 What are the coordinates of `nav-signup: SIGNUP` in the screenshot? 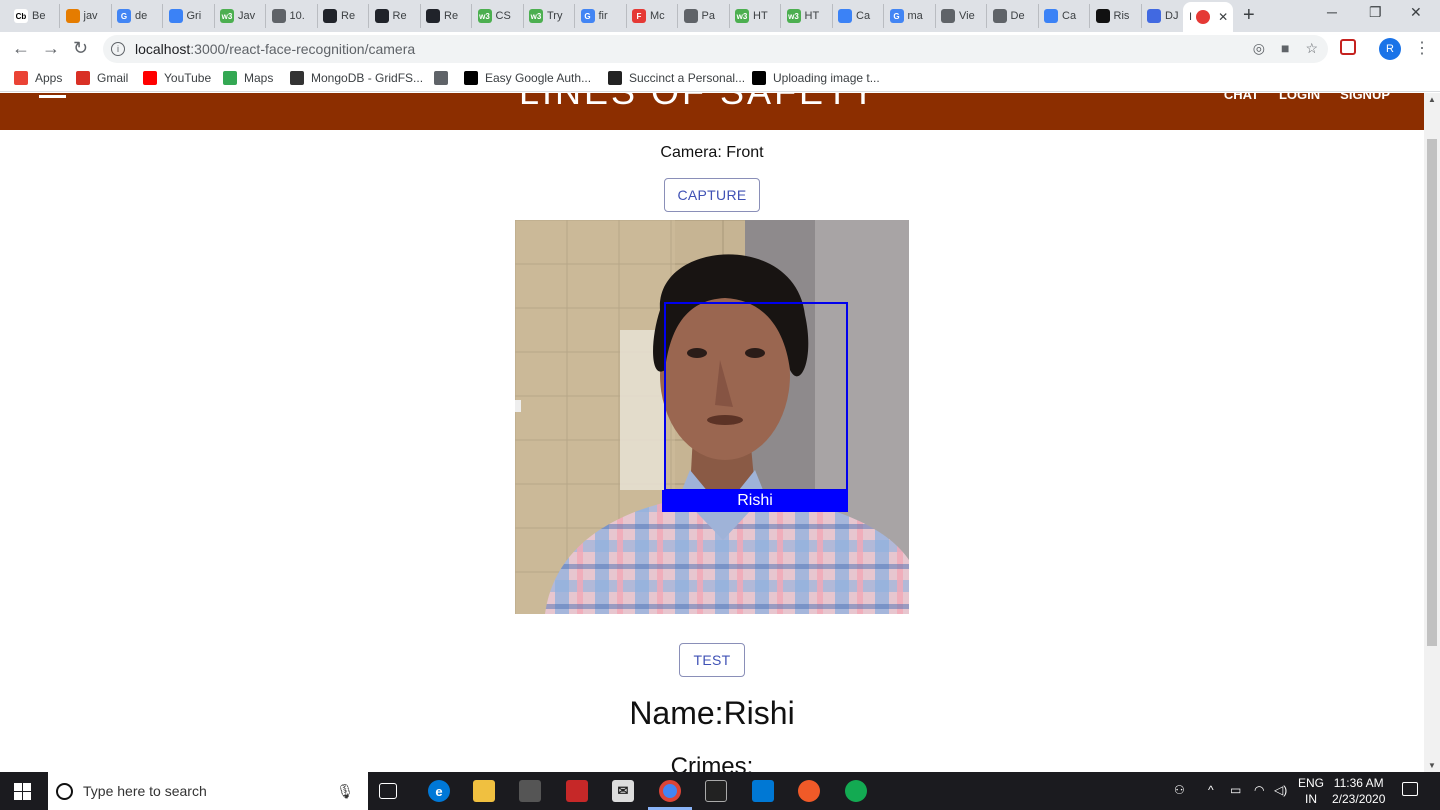 It's located at (1365, 97).